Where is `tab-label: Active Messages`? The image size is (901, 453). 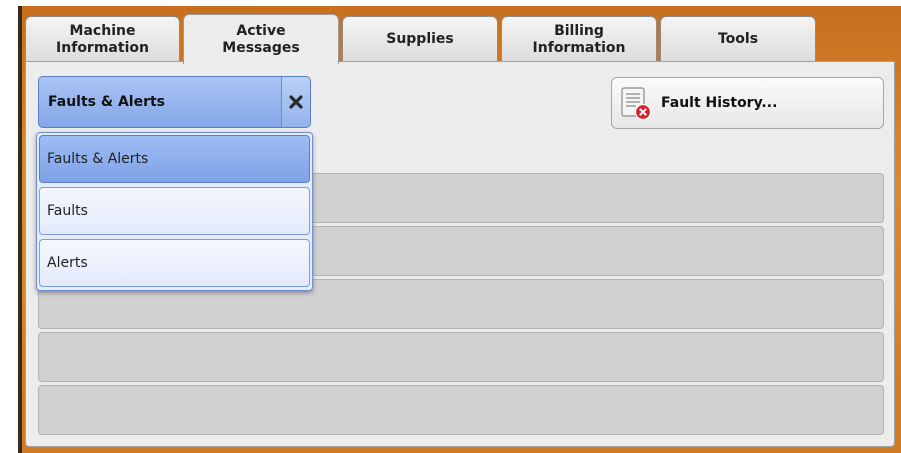
tab-label: Active Messages is located at coordinates (261, 39).